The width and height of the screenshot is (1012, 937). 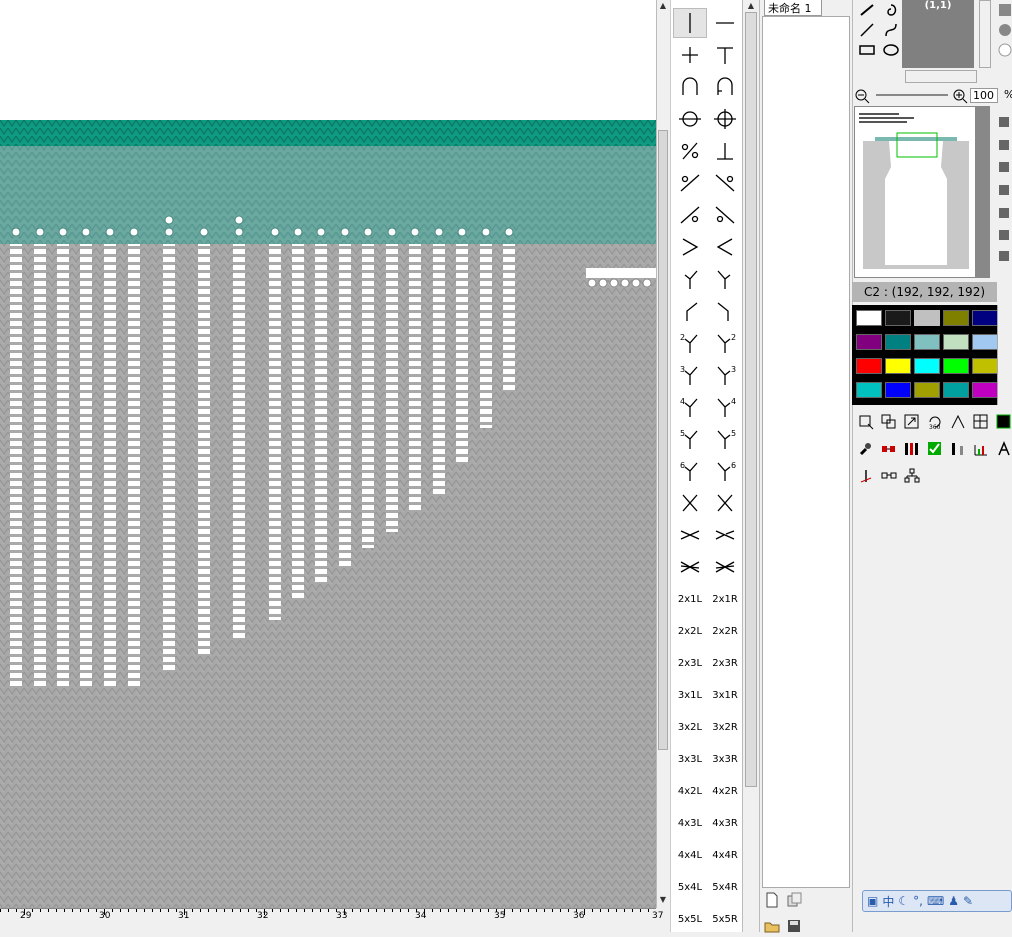 What do you see at coordinates (960, 96) in the screenshot?
I see `zoom-in-icon` at bounding box center [960, 96].